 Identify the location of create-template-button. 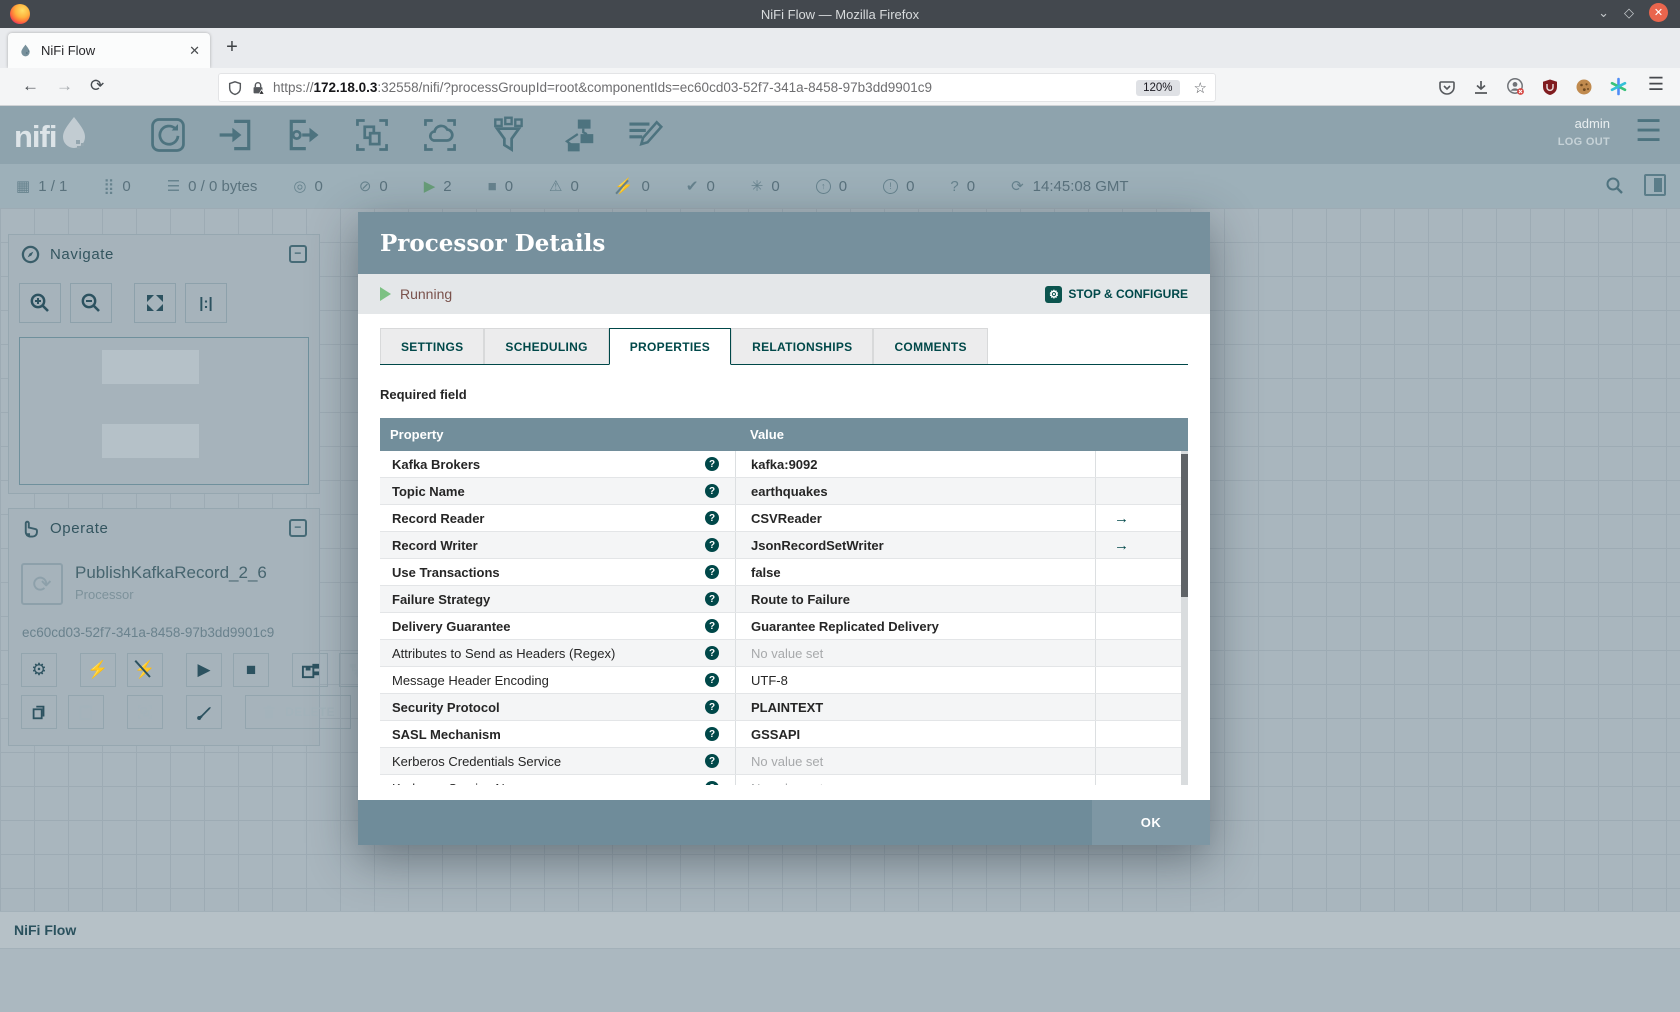
(310, 670).